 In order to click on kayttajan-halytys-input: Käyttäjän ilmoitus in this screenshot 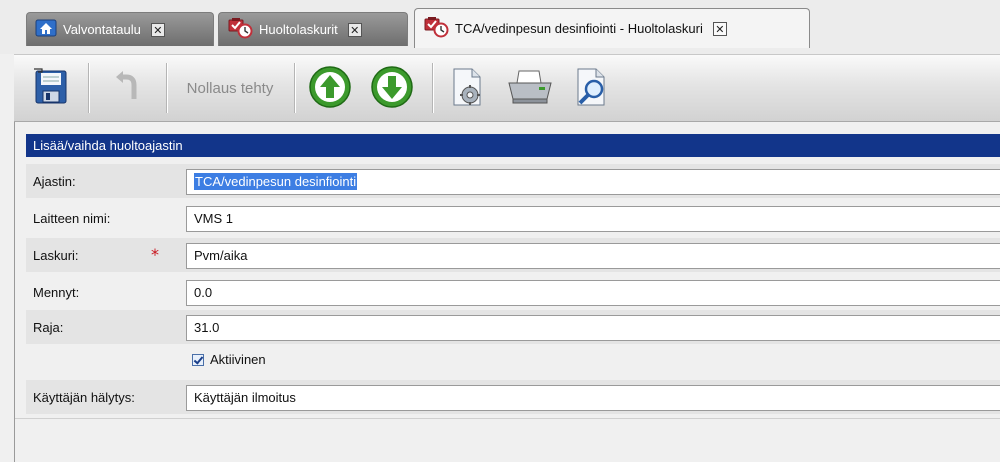, I will do `click(593, 398)`.